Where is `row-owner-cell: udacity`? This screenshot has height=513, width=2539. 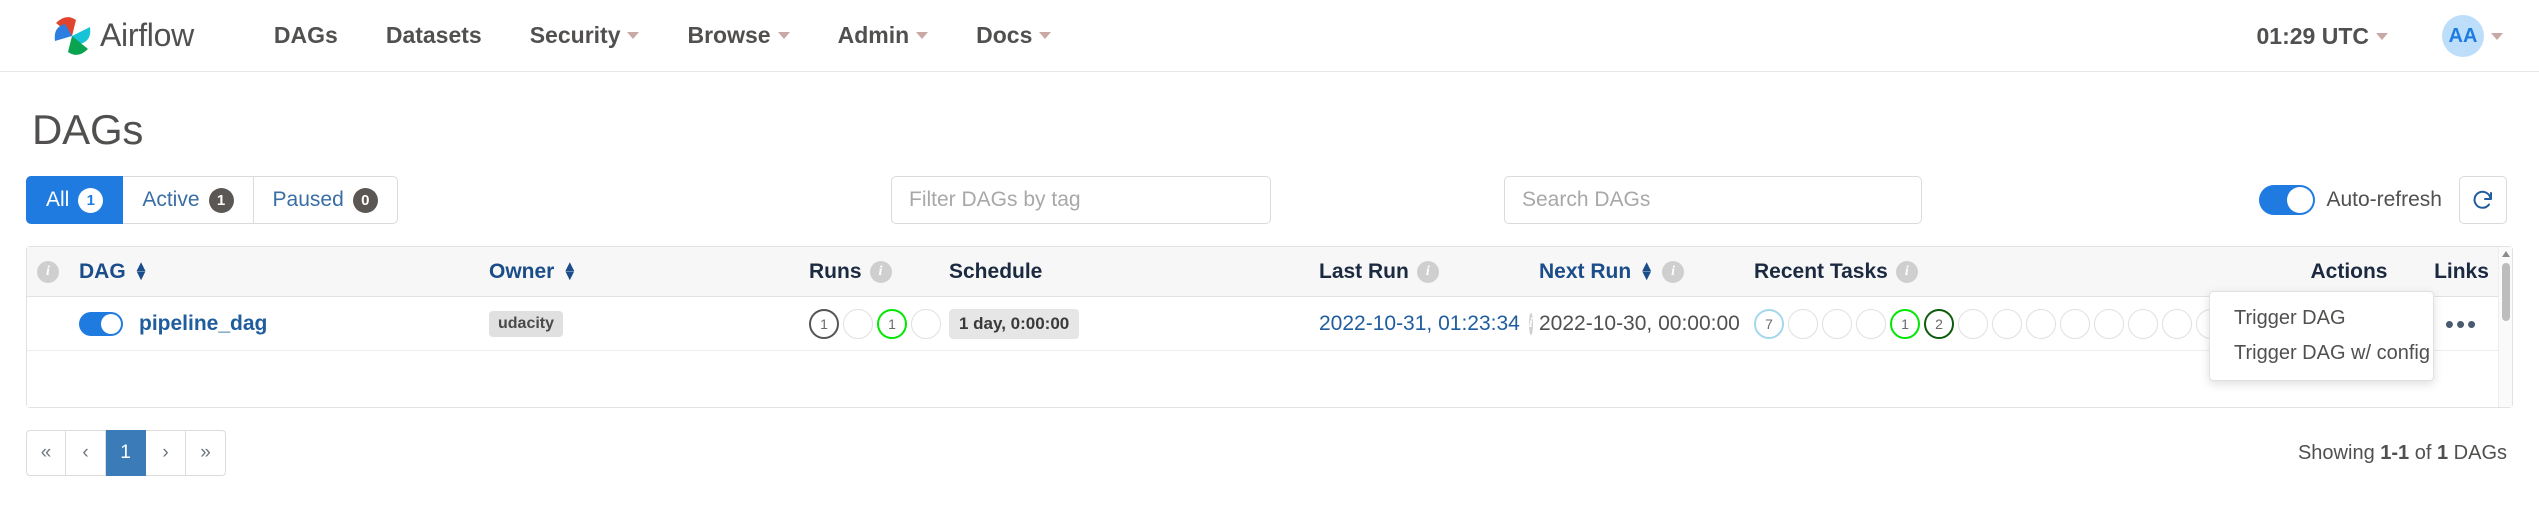 row-owner-cell: udacity is located at coordinates (639, 323).